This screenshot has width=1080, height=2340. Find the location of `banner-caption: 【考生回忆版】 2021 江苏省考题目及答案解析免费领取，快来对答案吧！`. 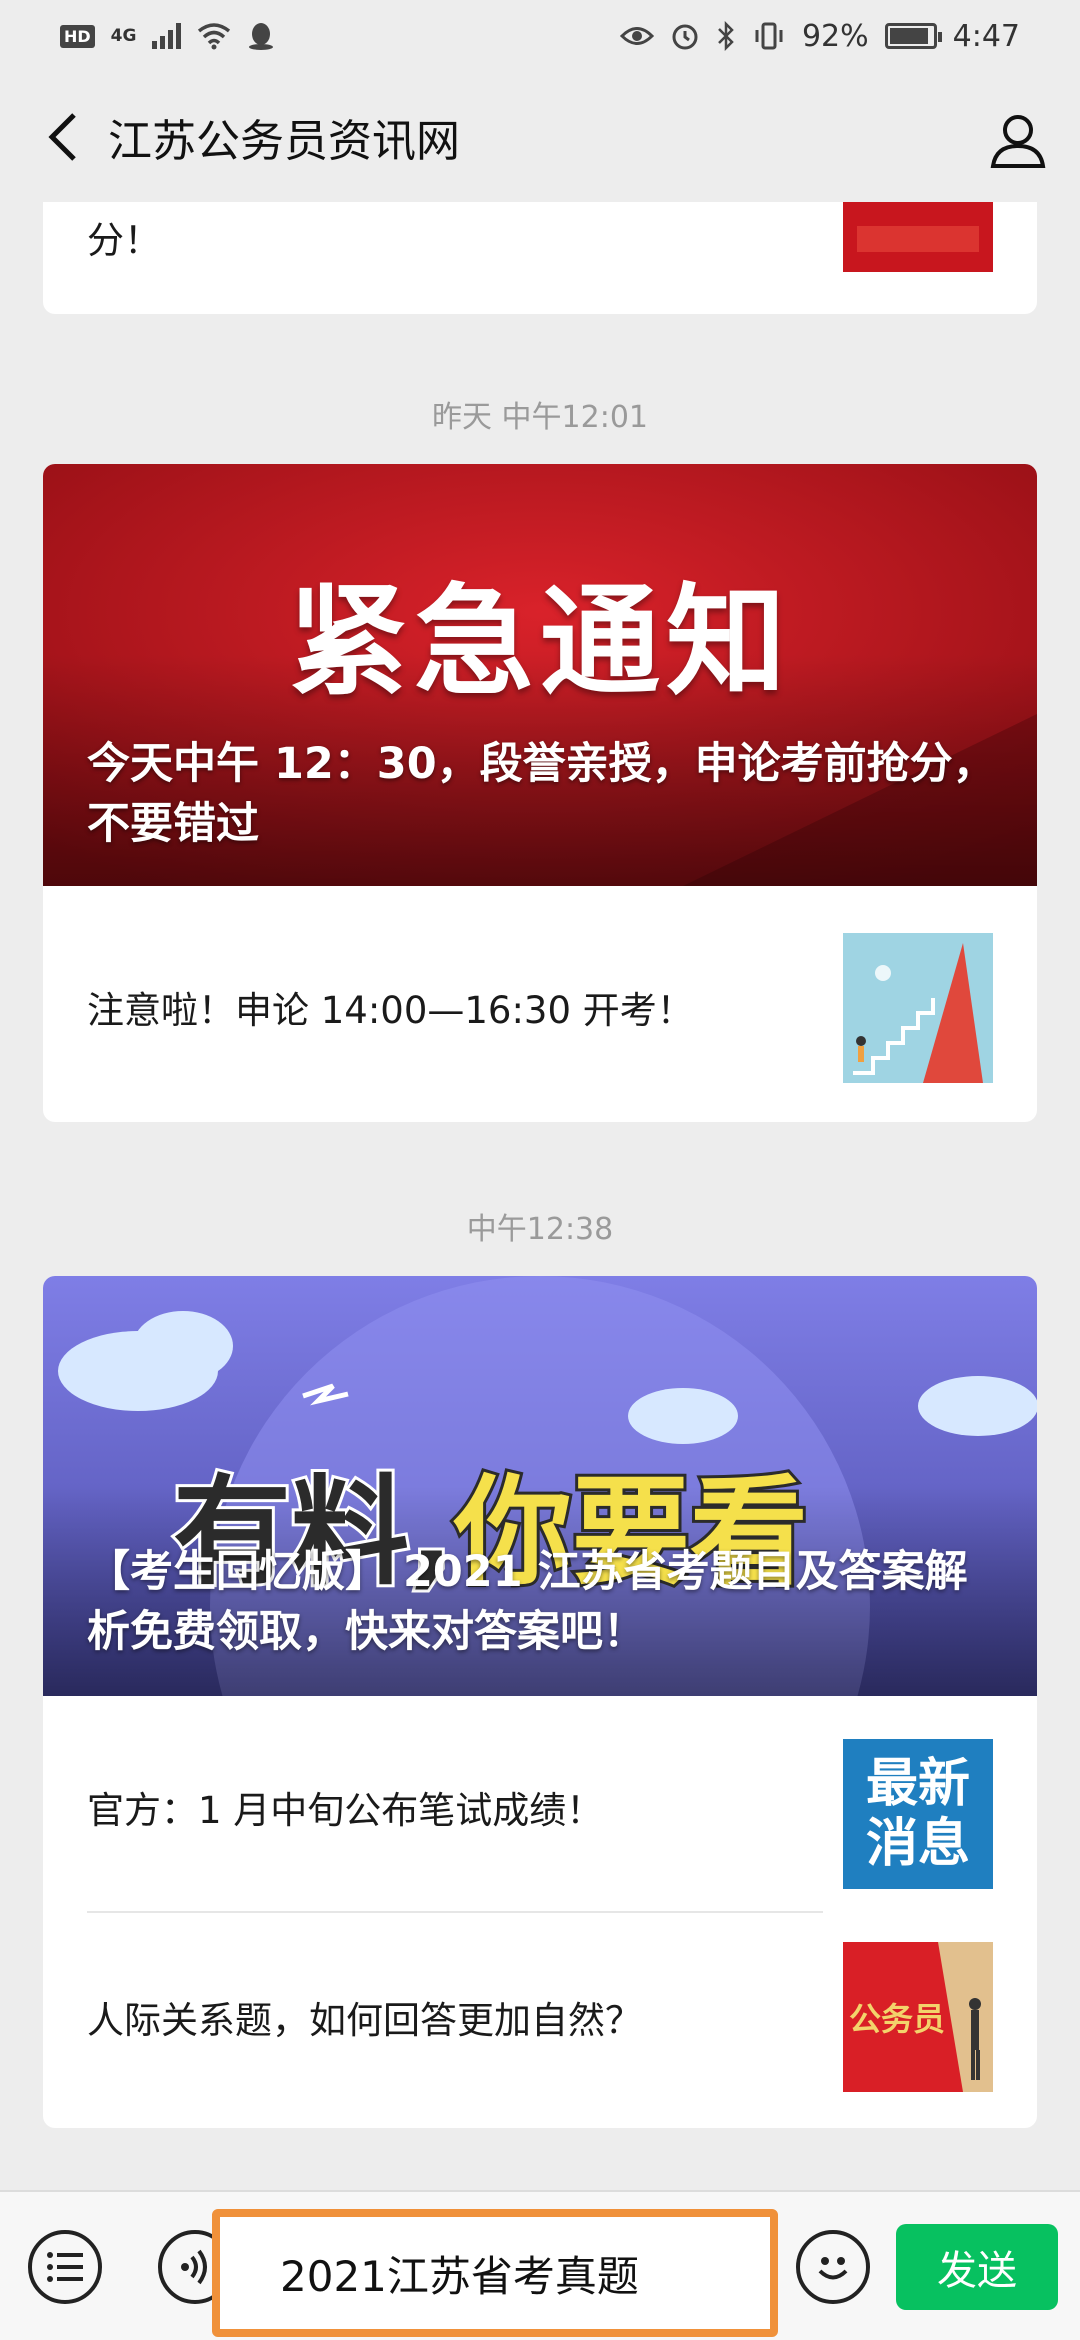

banner-caption: 【考生回忆版】 2021 江苏省考题目及答案解析免费领取，快来对答案吧！ is located at coordinates (527, 1602).